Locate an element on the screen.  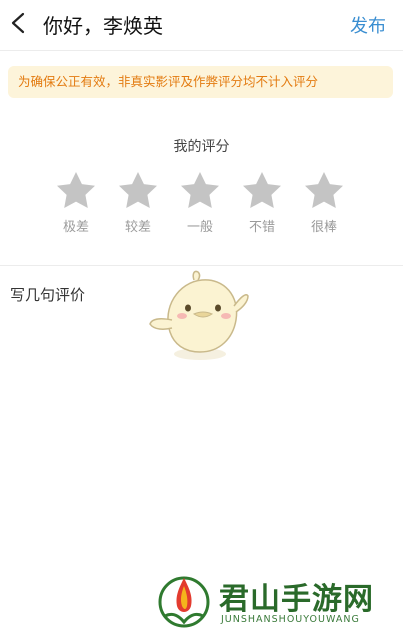
mascot-illustration is located at coordinates (199, 315).